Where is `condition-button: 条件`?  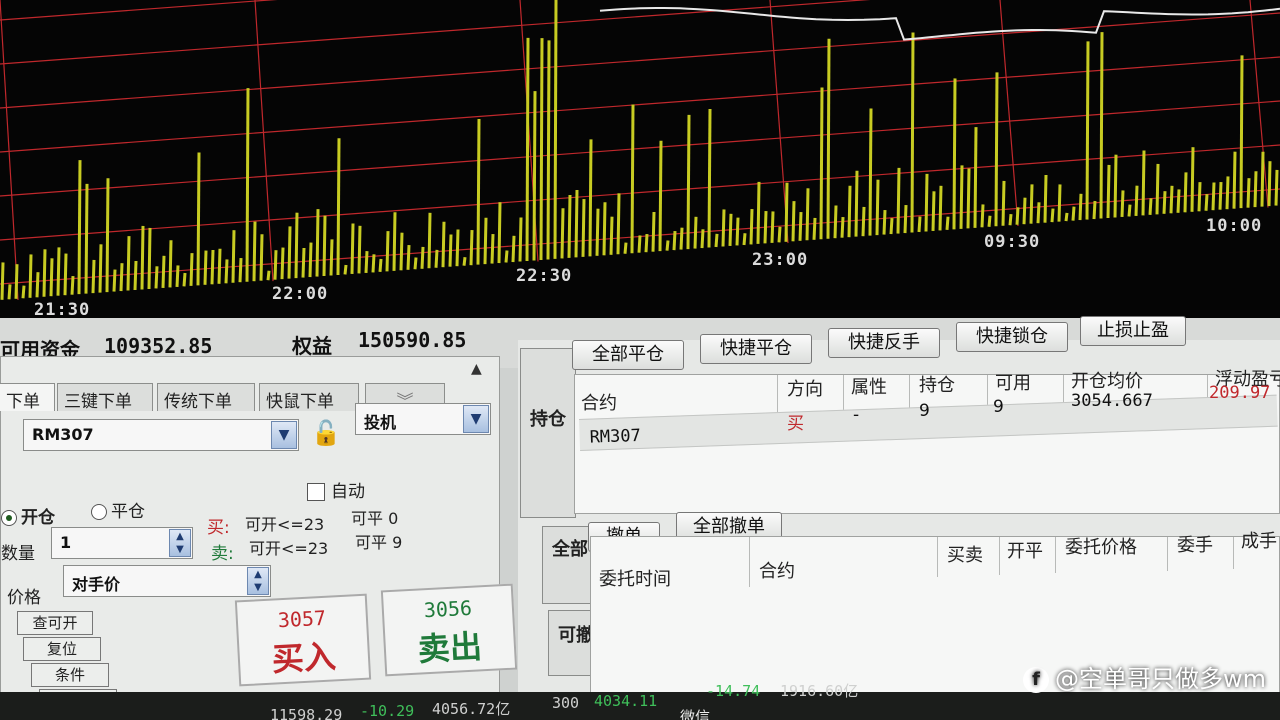 condition-button: 条件 is located at coordinates (70, 675).